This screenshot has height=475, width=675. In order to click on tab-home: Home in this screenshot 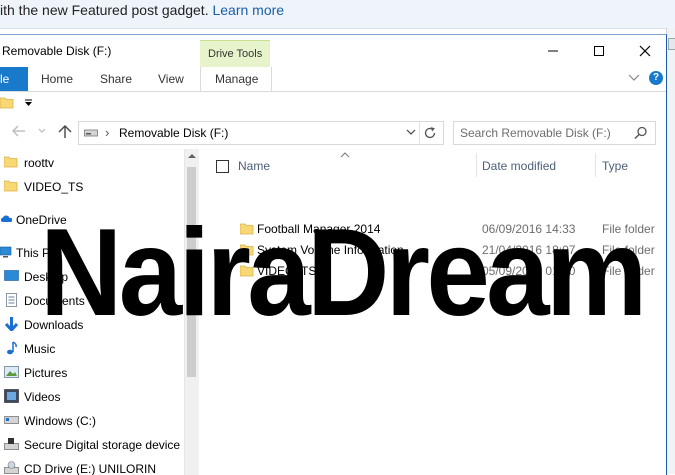, I will do `click(57, 79)`.